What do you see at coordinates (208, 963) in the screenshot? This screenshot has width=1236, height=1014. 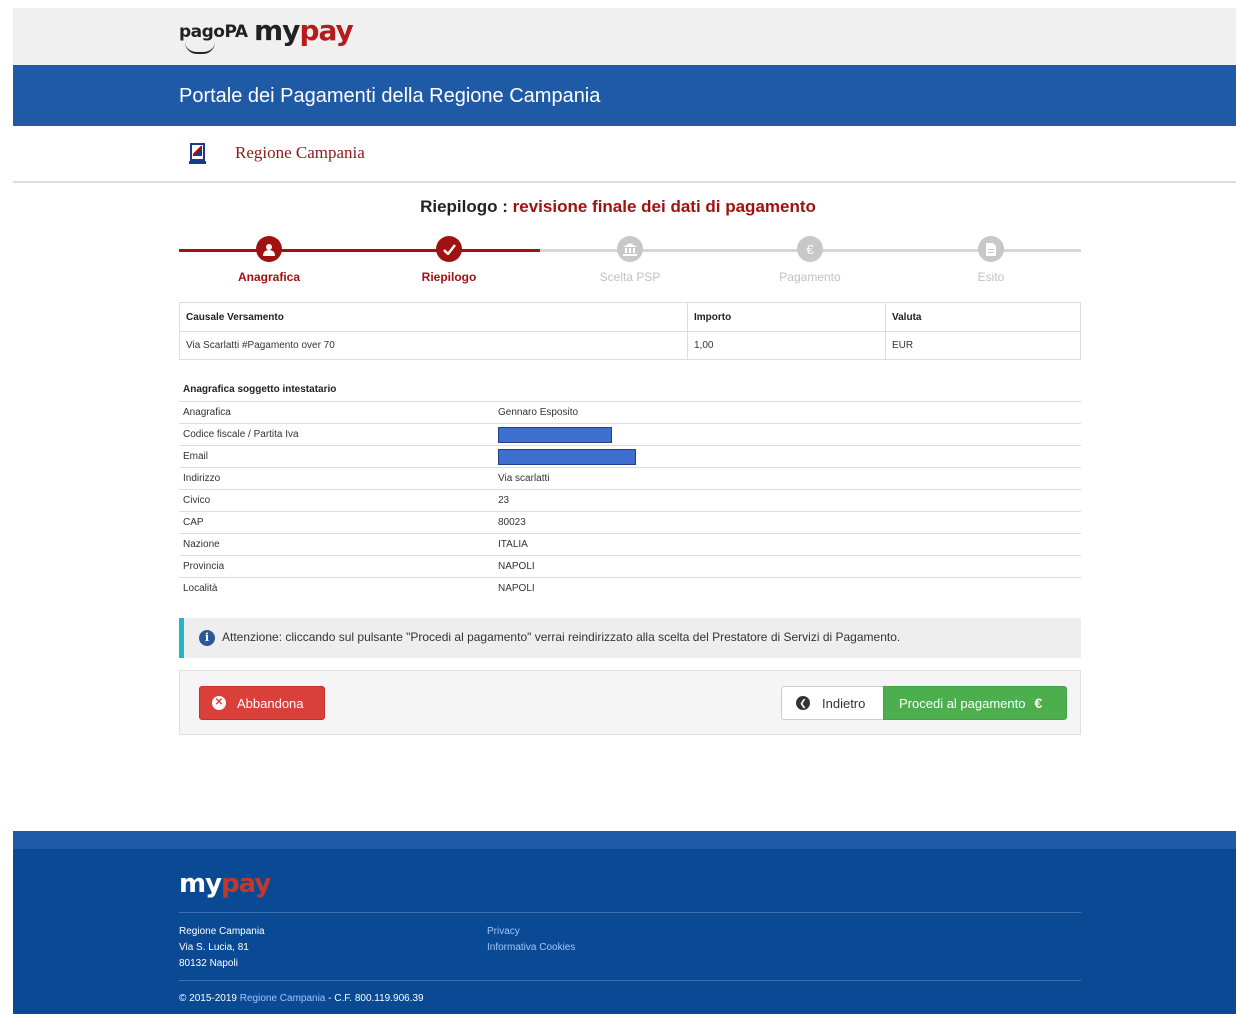 I see `footer-address-line: 80132 Napoli` at bounding box center [208, 963].